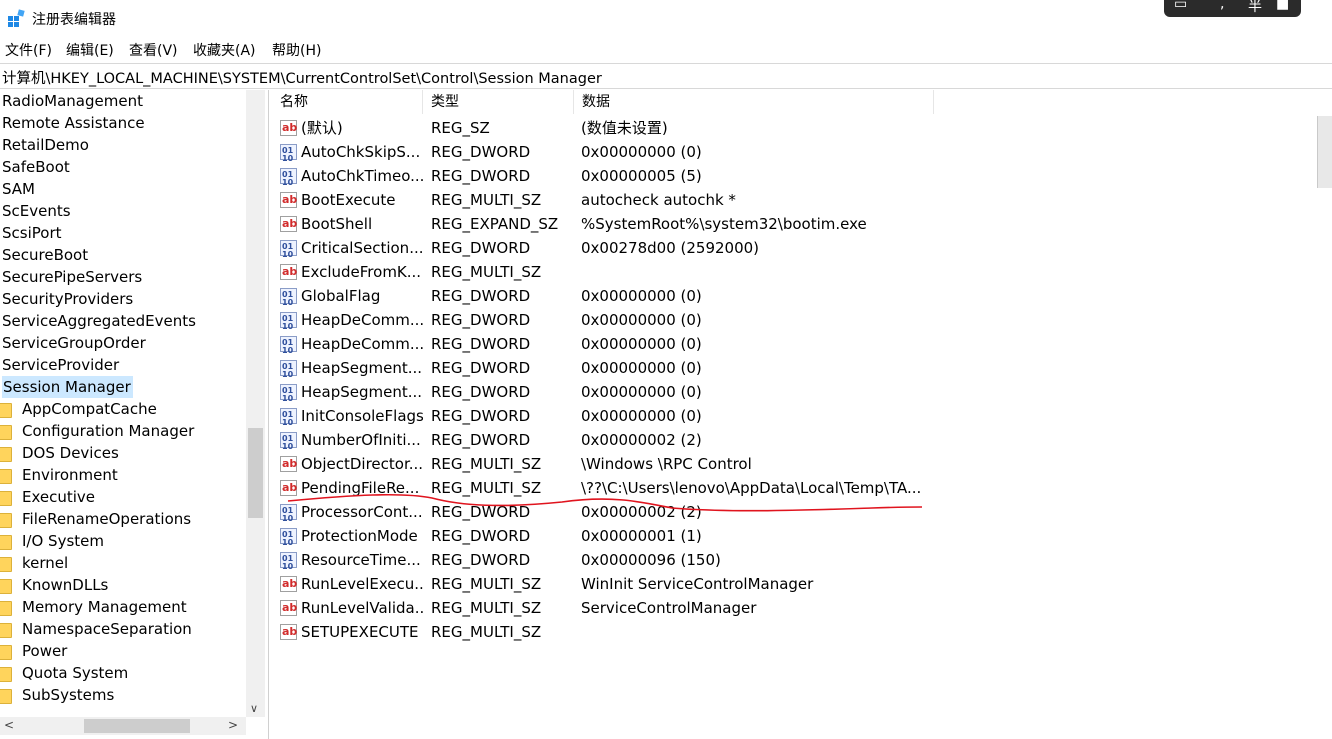  I want to click on tree-item-label: Remote Assistance, so click(73, 123).